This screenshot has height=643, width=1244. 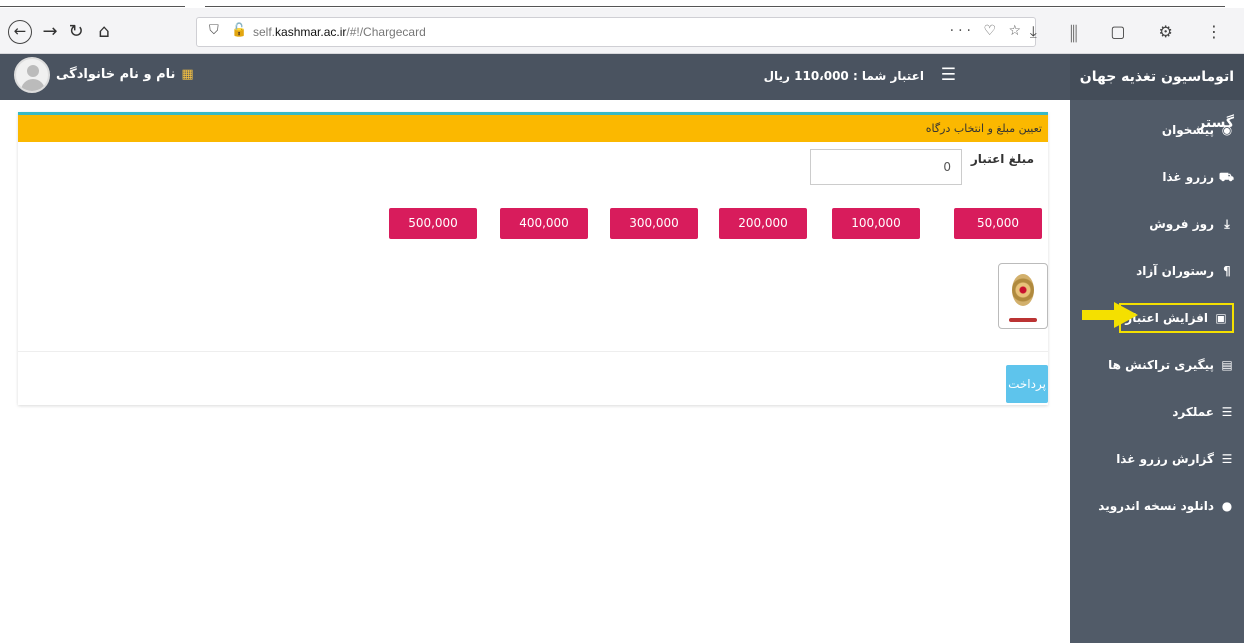 What do you see at coordinates (50, 32) in the screenshot?
I see `forward-icon: →` at bounding box center [50, 32].